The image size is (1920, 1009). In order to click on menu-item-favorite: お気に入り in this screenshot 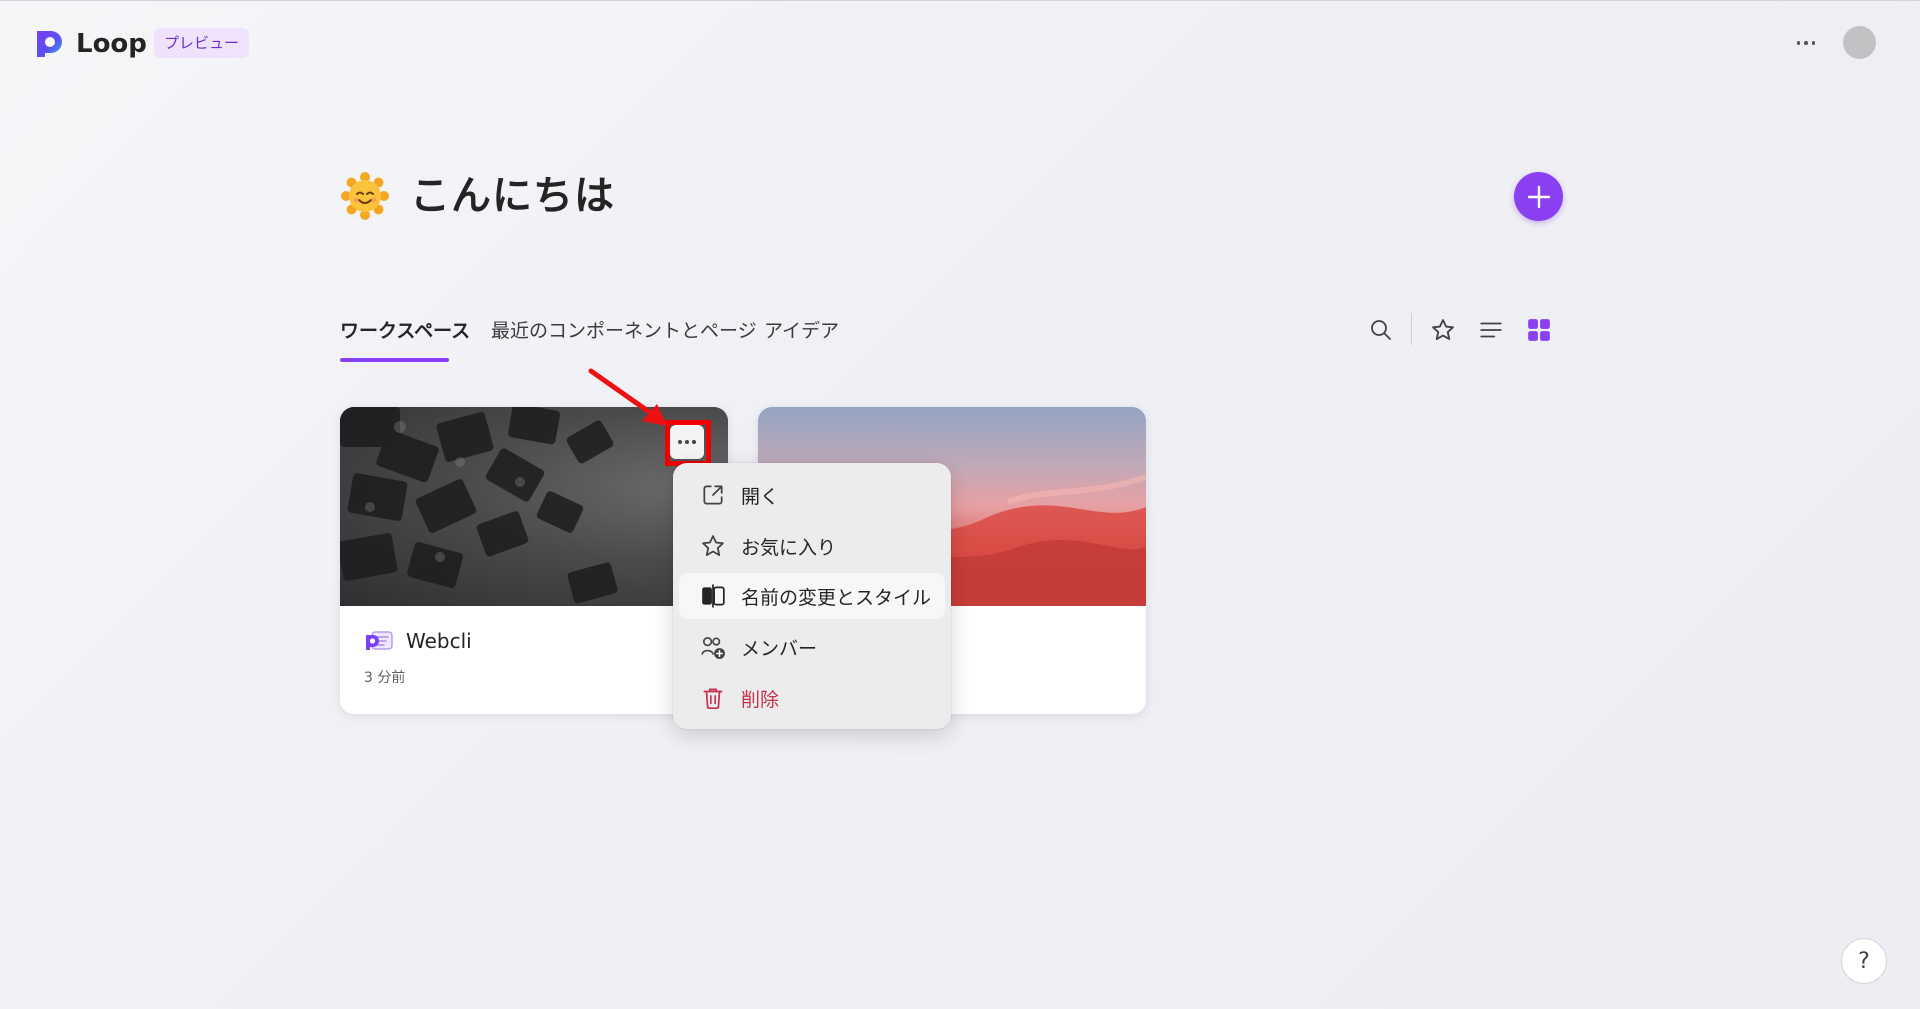, I will do `click(812, 546)`.